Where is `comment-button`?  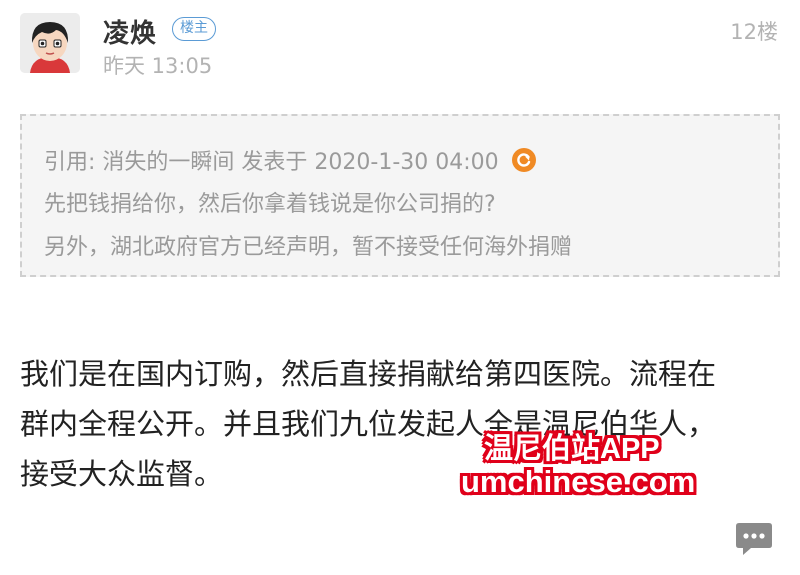
comment-button is located at coordinates (754, 539).